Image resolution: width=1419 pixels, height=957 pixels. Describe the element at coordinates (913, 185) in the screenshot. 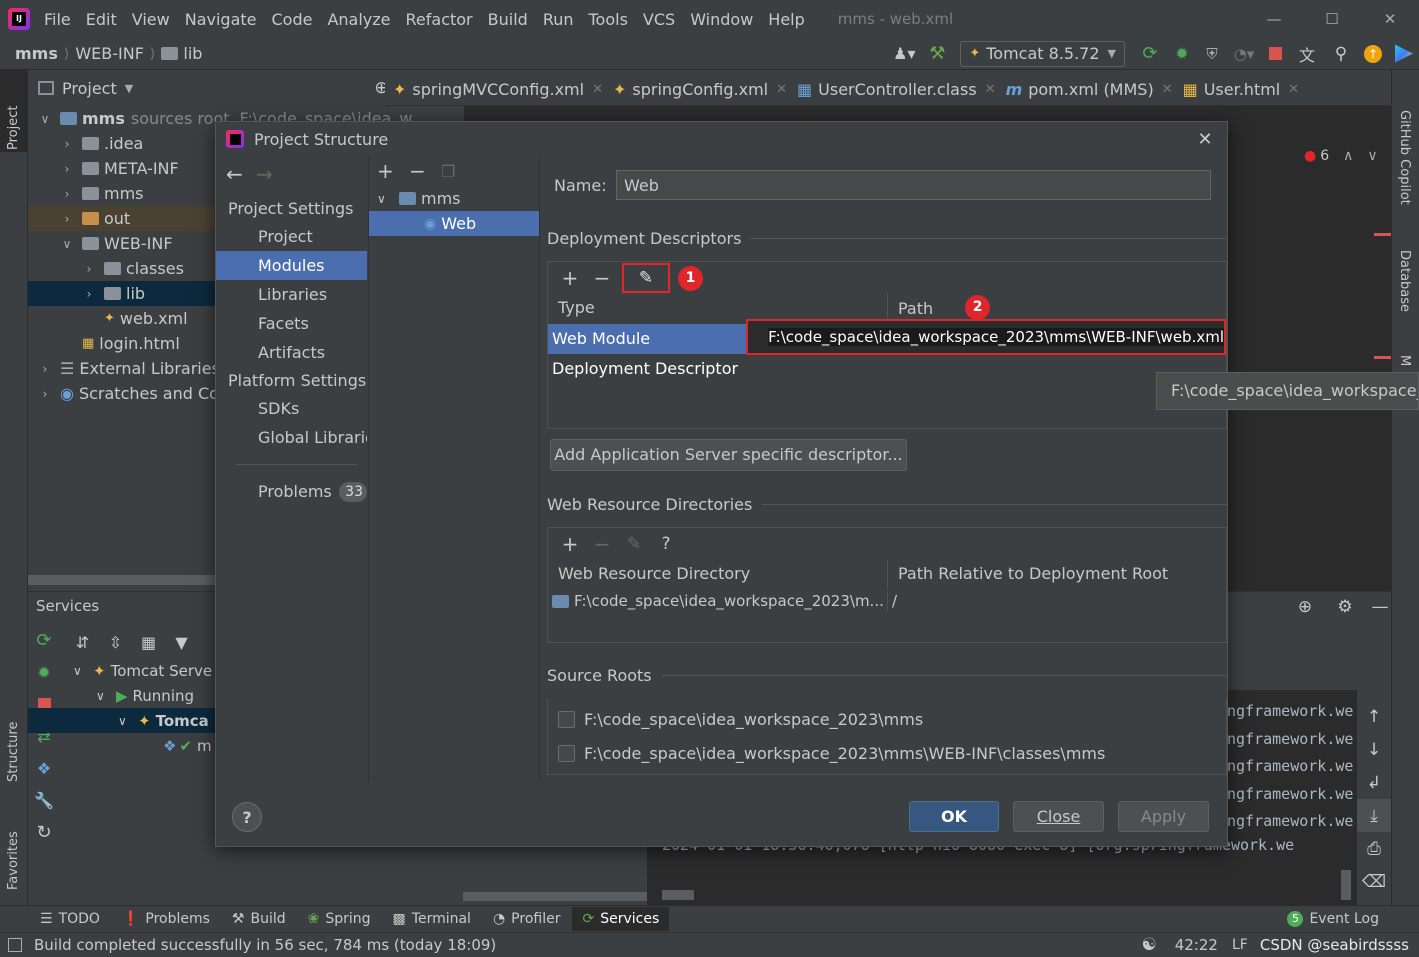

I see `name-input: Web` at that location.